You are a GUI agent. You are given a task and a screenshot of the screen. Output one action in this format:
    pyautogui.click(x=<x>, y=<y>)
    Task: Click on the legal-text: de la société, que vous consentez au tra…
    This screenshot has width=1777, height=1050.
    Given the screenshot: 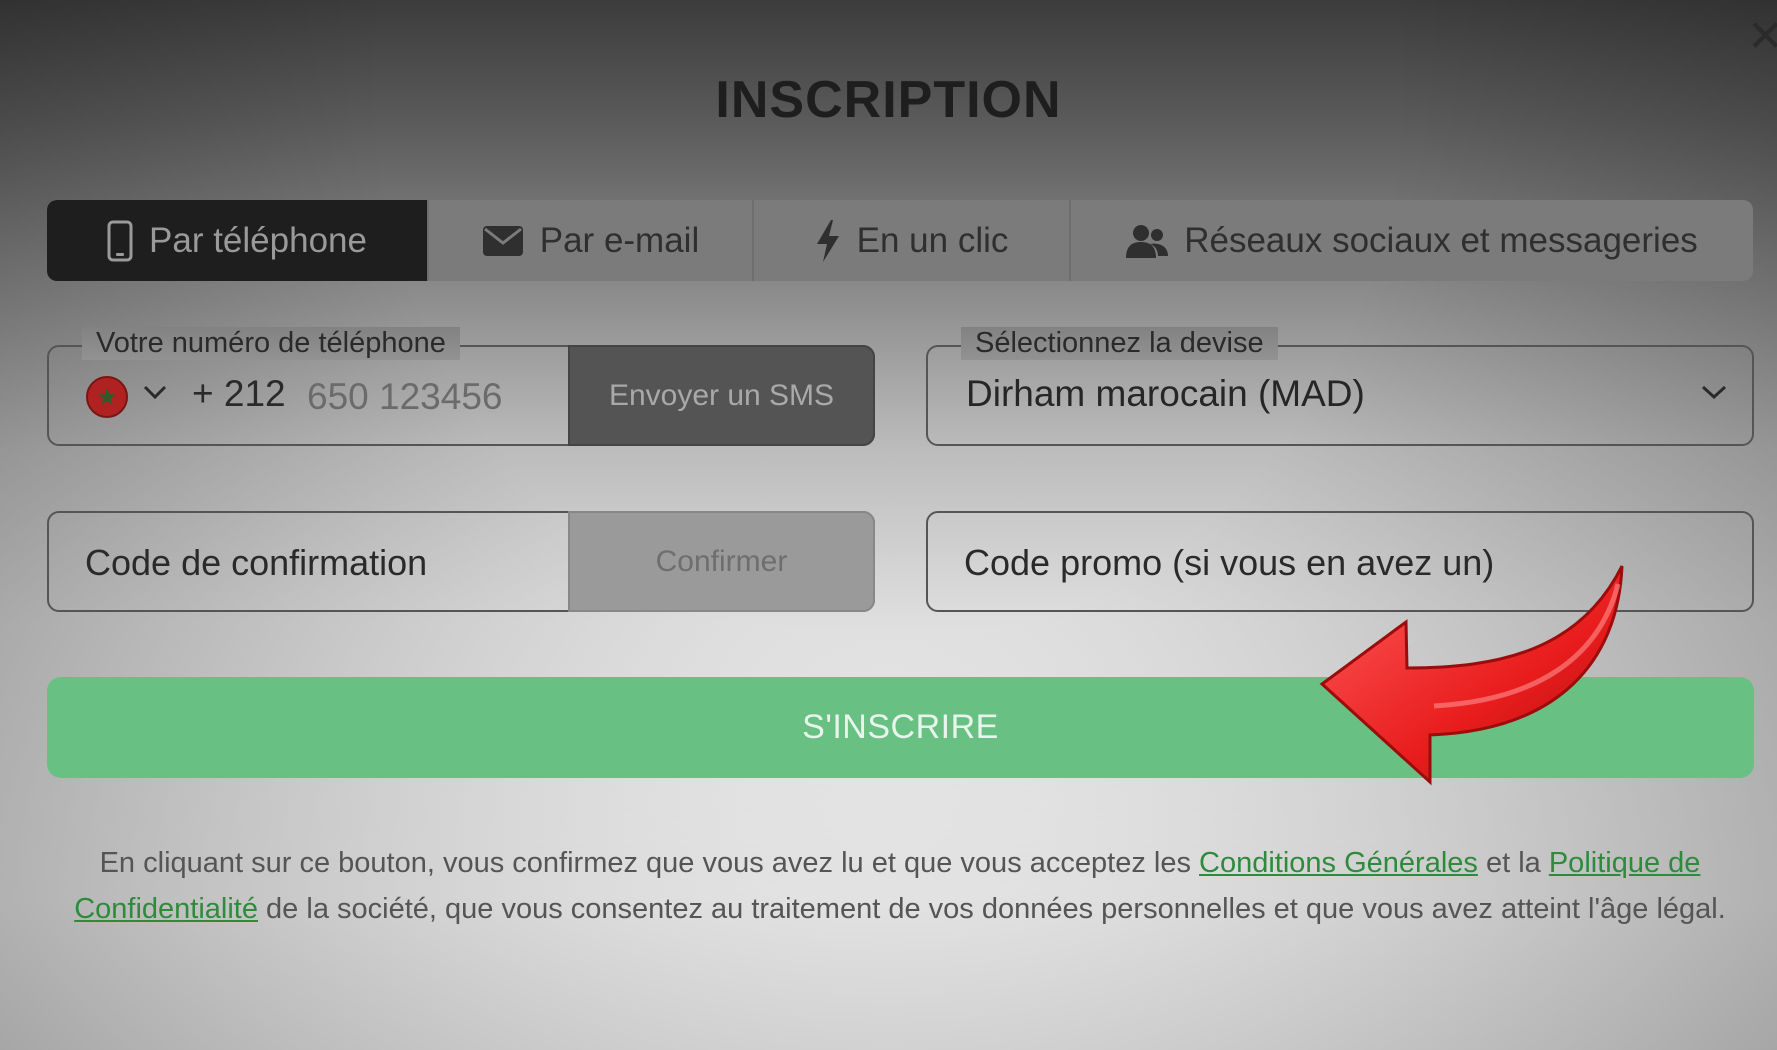 What is the action you would take?
    pyautogui.click(x=992, y=909)
    